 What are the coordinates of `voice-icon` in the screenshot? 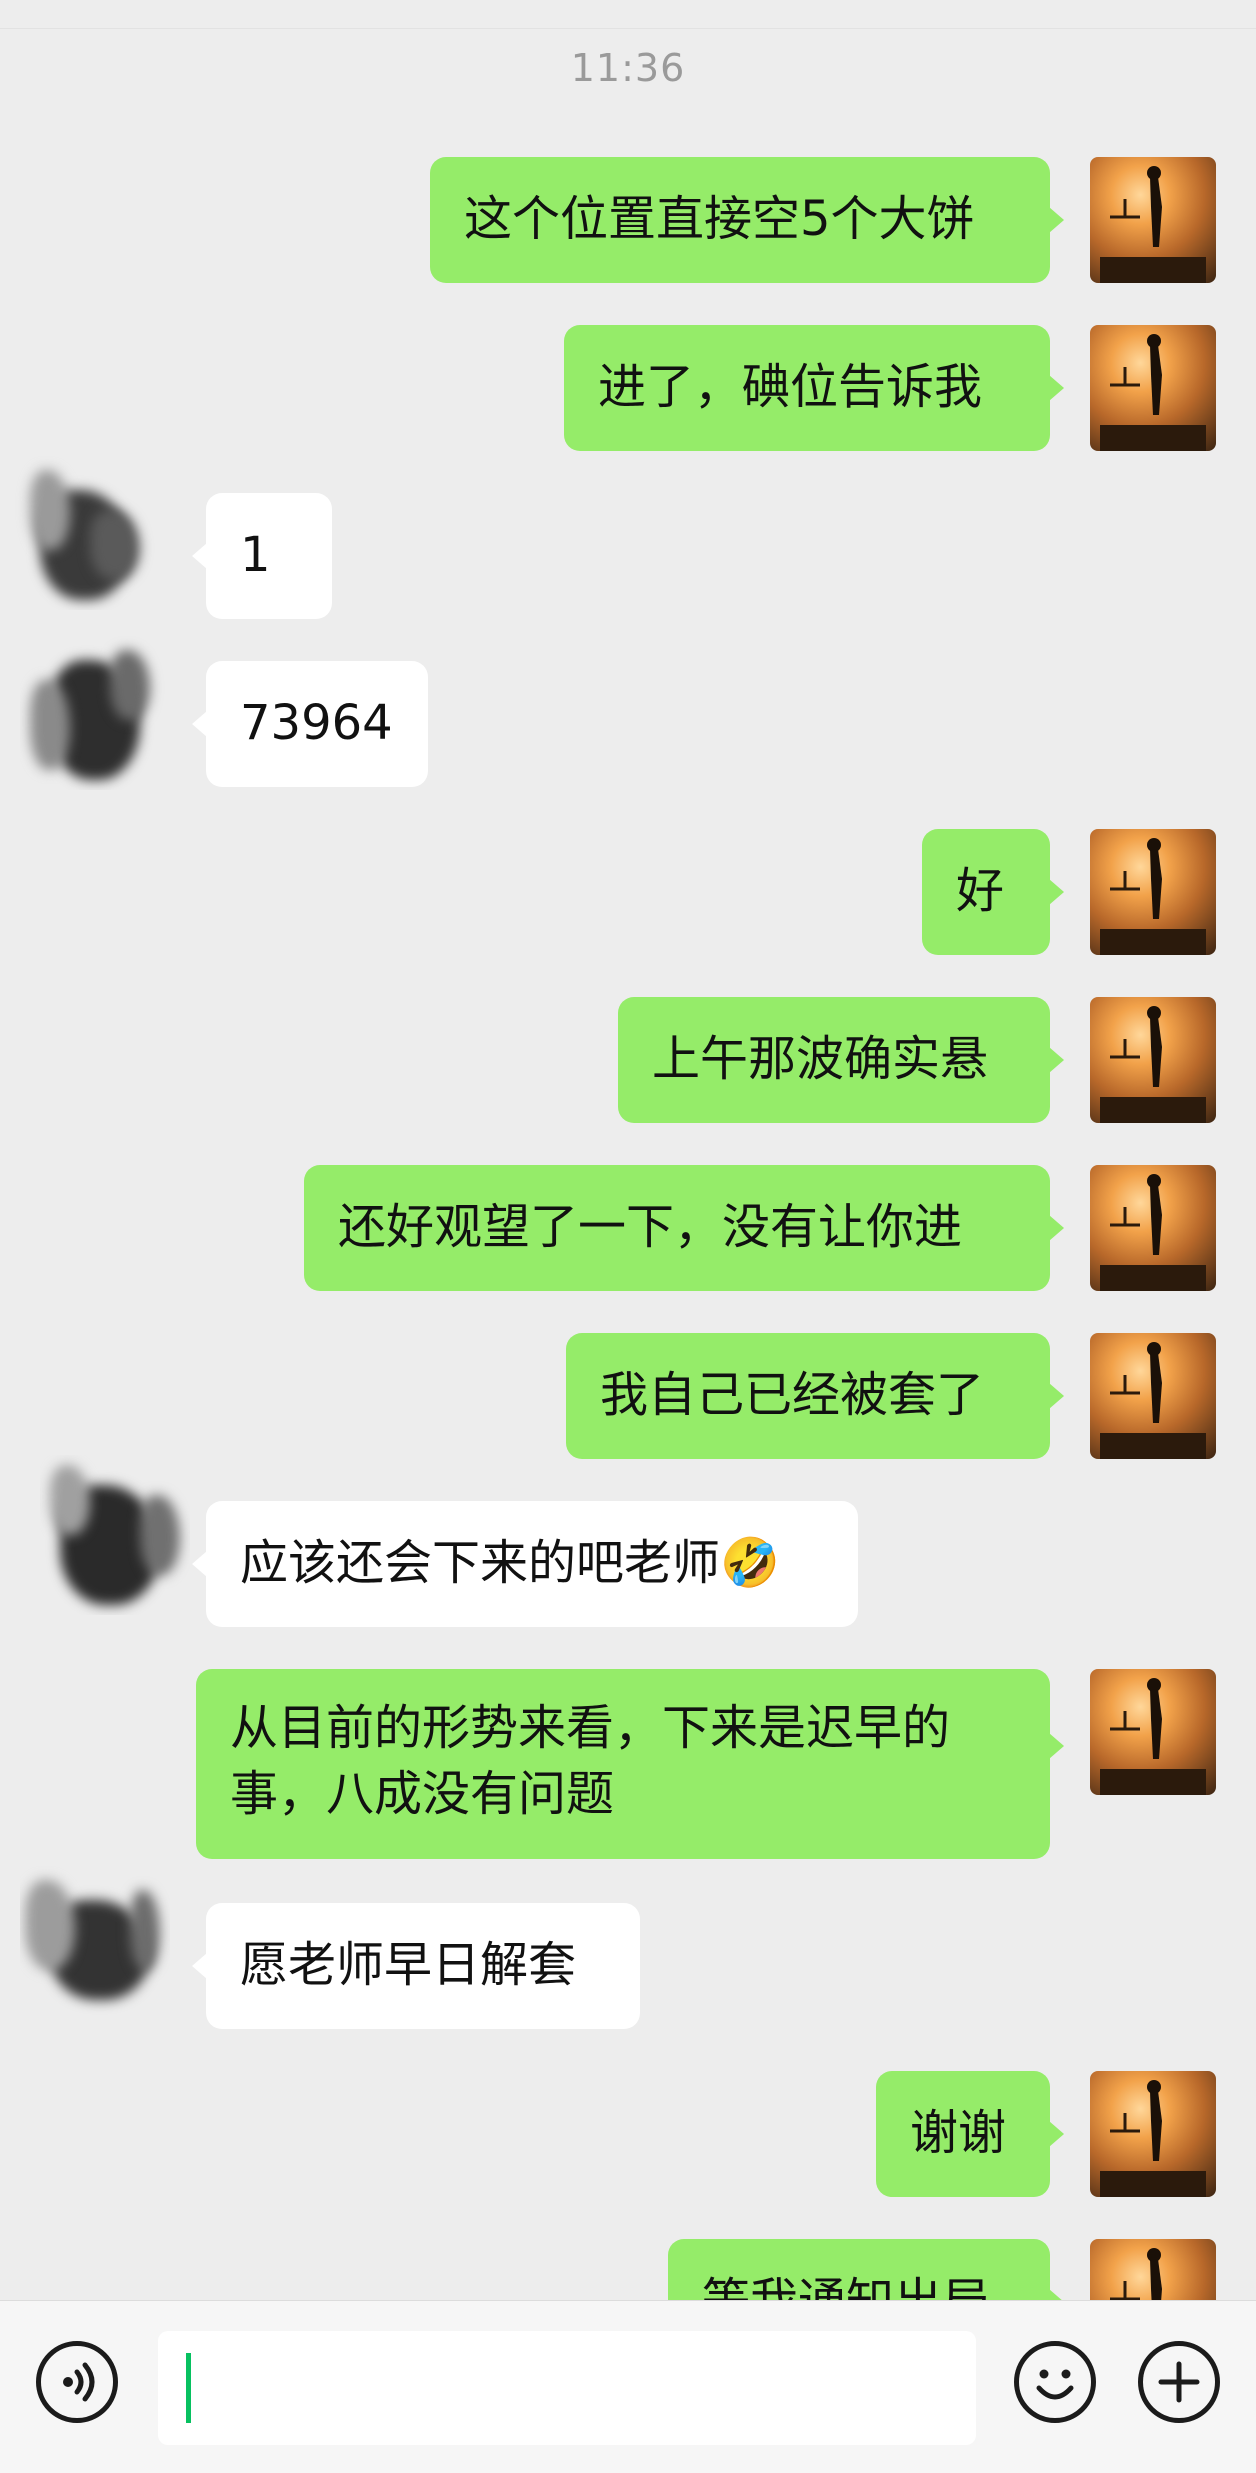 It's located at (79, 2382).